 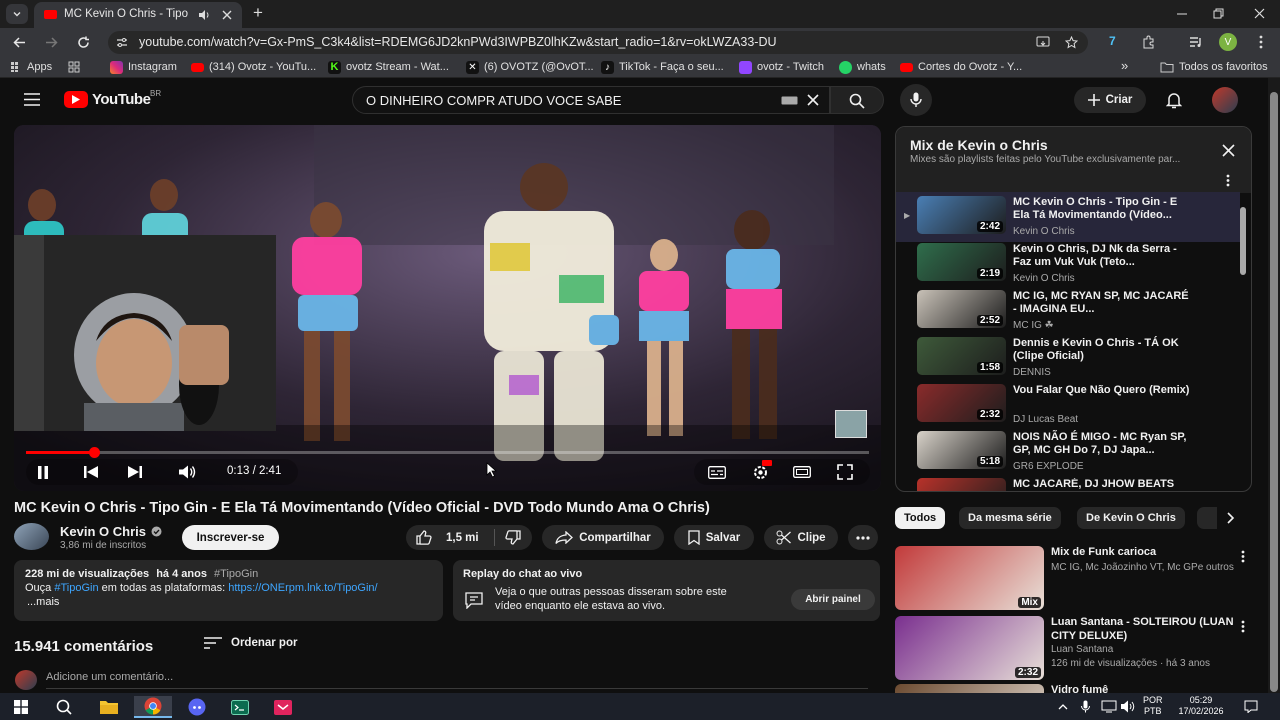 What do you see at coordinates (969, 648) in the screenshot?
I see `recommendation-thumbnail: 2:32` at bounding box center [969, 648].